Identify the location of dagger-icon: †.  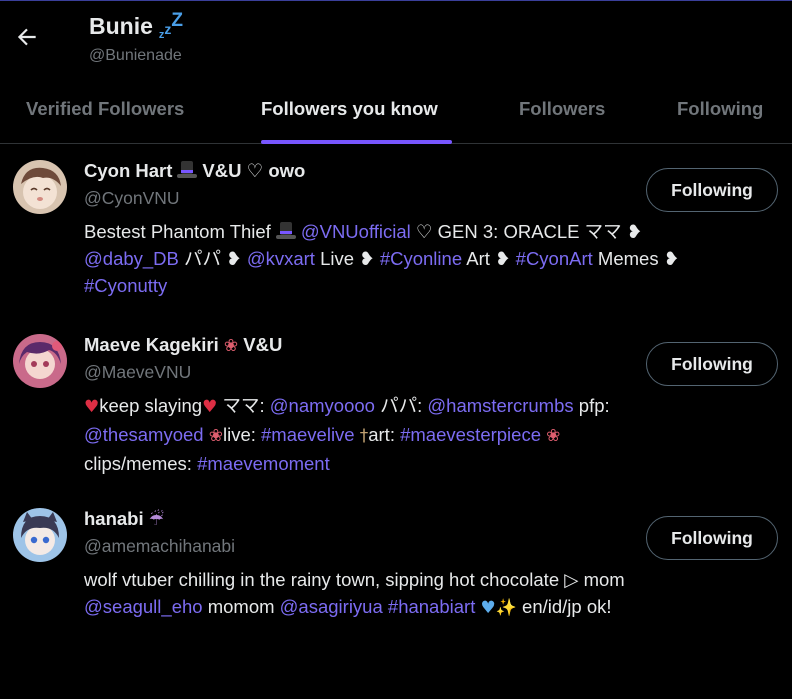
(364, 436).